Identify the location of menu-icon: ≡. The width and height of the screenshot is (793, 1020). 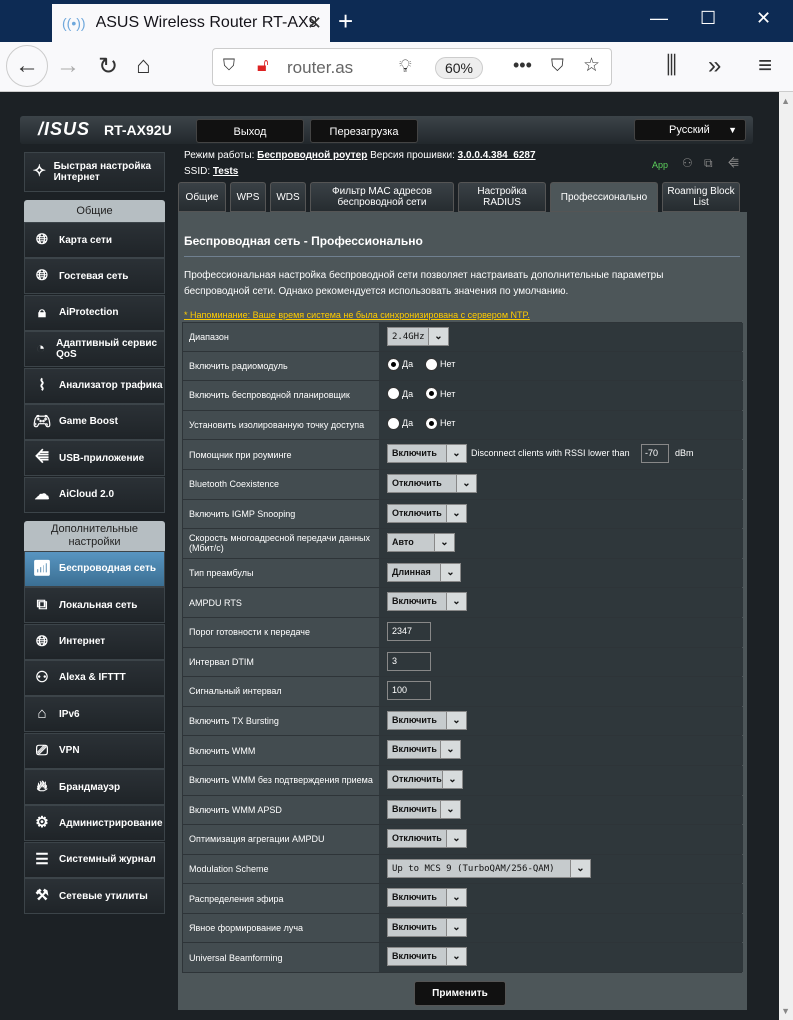
(765, 66).